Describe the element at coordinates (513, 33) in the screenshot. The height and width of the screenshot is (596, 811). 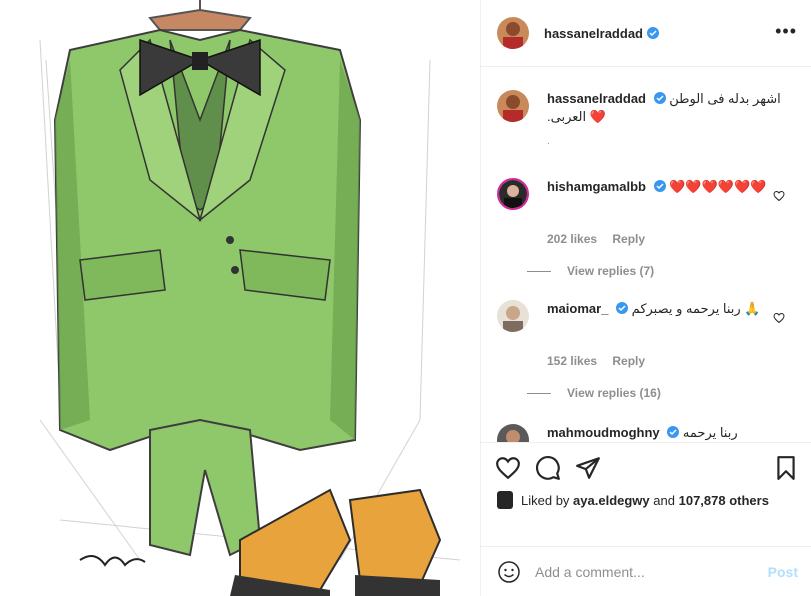
I see `author-avatar` at that location.